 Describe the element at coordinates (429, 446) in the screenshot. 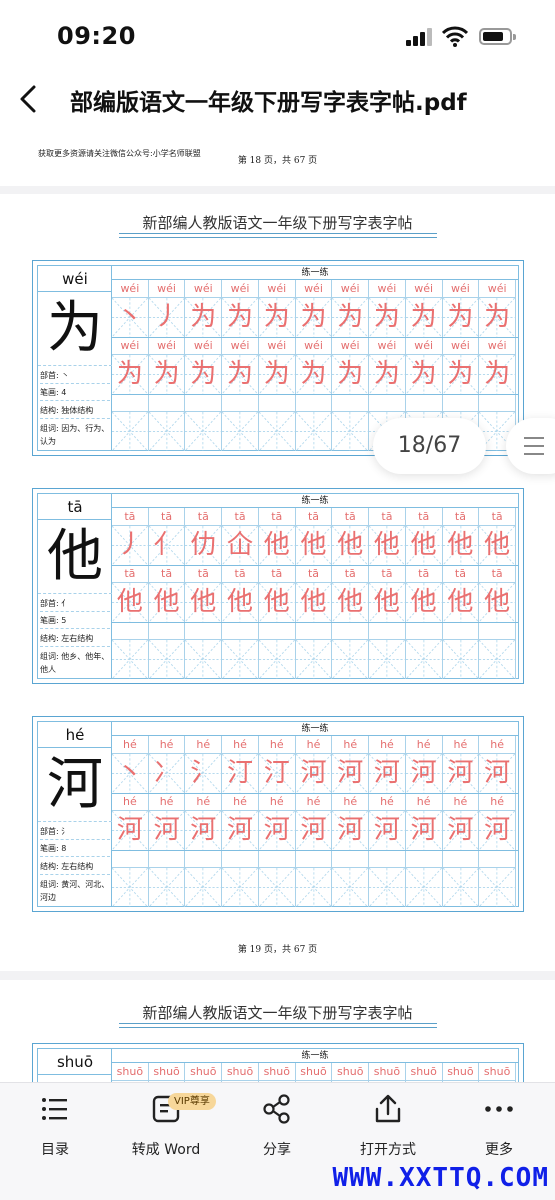

I see `page-indicator: 18/67` at that location.